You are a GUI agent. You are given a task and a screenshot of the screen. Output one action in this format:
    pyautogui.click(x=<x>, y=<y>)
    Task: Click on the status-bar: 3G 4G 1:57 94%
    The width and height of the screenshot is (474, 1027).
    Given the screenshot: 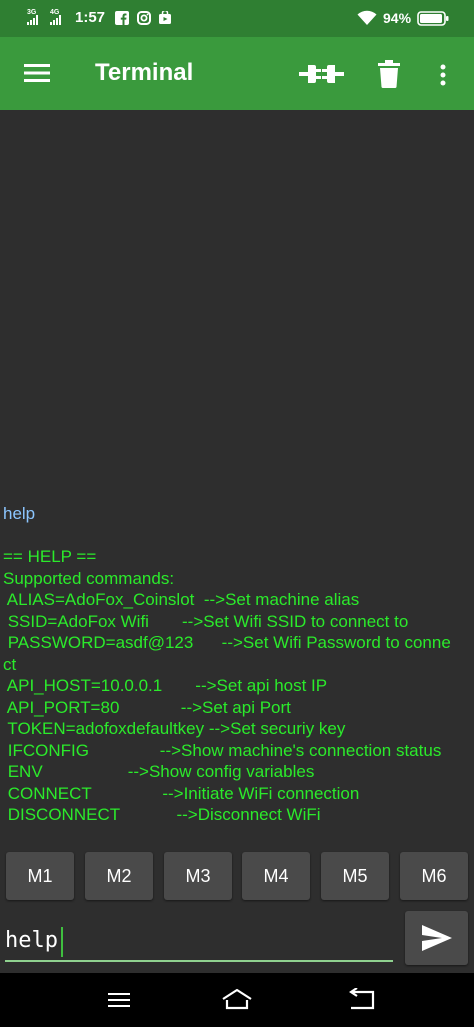 What is the action you would take?
    pyautogui.click(x=237, y=18)
    